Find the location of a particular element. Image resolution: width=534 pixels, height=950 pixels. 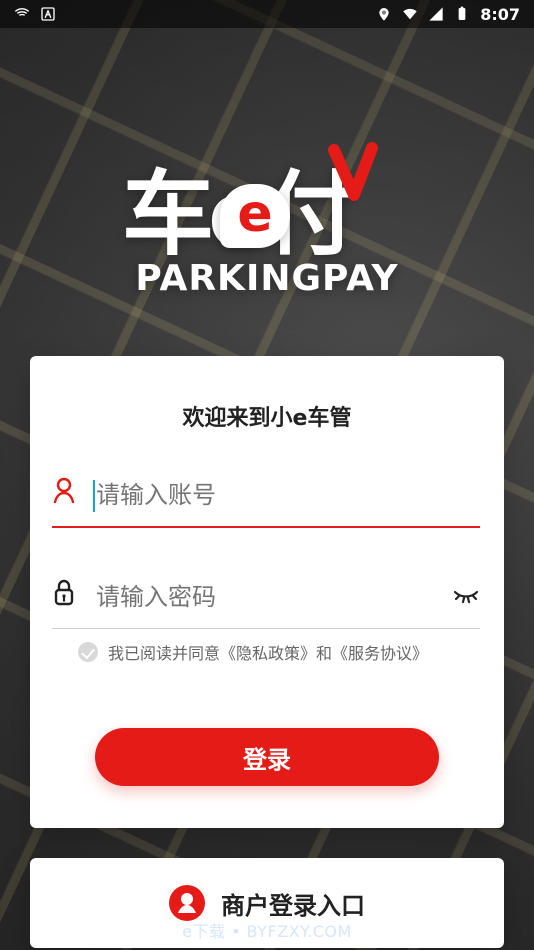

login-title: 欢迎来到小e车管 is located at coordinates (267, 418).